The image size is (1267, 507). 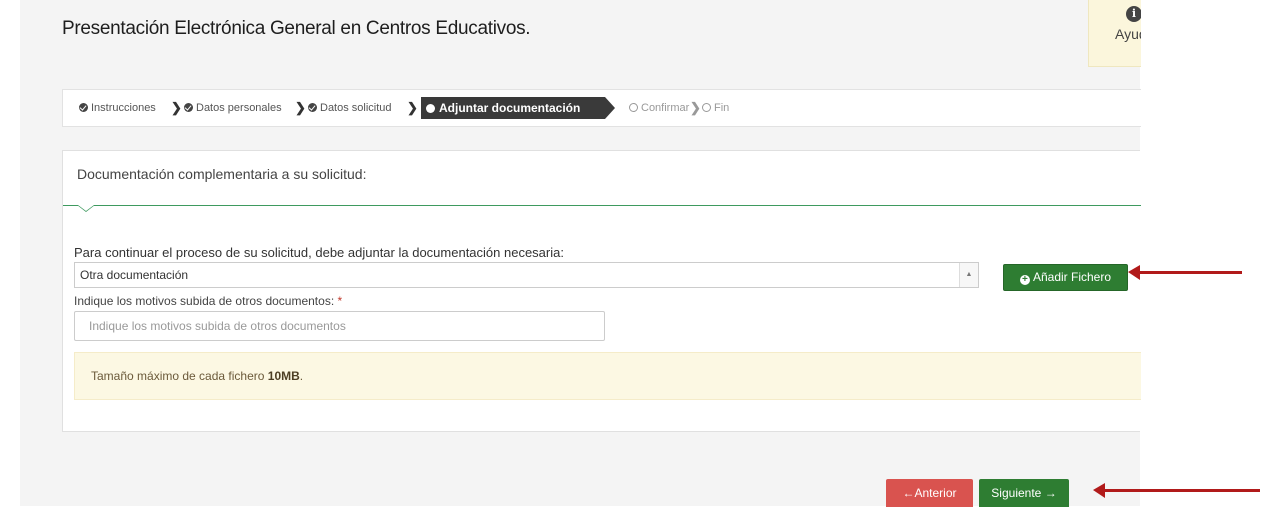 What do you see at coordinates (283, 376) in the screenshot?
I see `alert-size: 10MB` at bounding box center [283, 376].